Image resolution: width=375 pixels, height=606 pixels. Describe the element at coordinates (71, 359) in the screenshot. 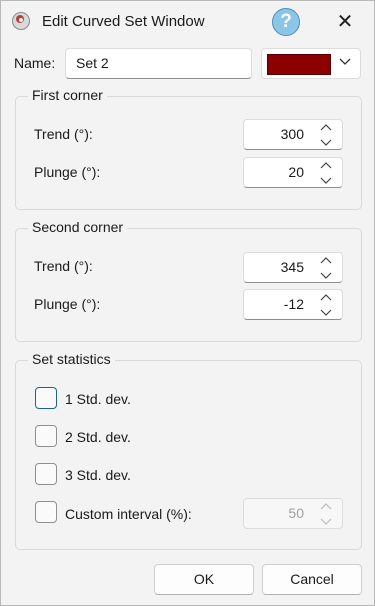

I see `set-statistics-title: Set statistics` at that location.